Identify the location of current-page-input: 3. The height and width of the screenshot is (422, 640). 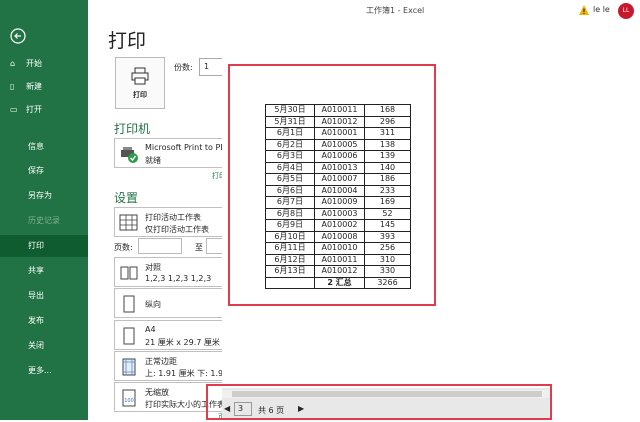
(243, 409).